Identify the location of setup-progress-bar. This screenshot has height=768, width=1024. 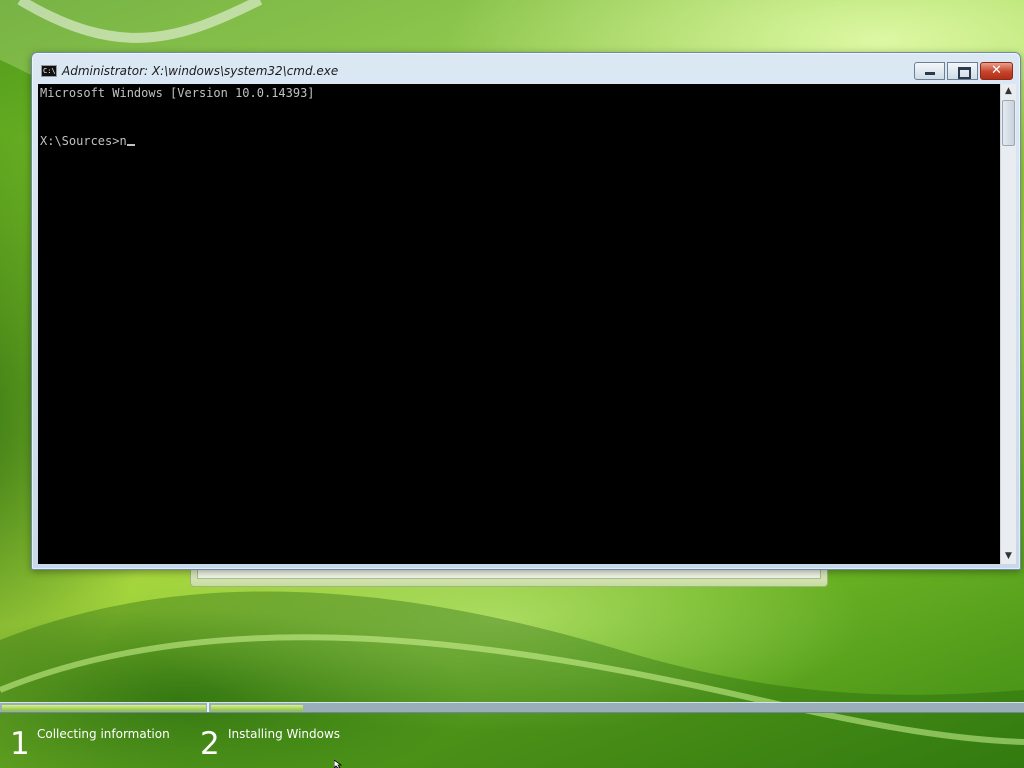
(512, 707).